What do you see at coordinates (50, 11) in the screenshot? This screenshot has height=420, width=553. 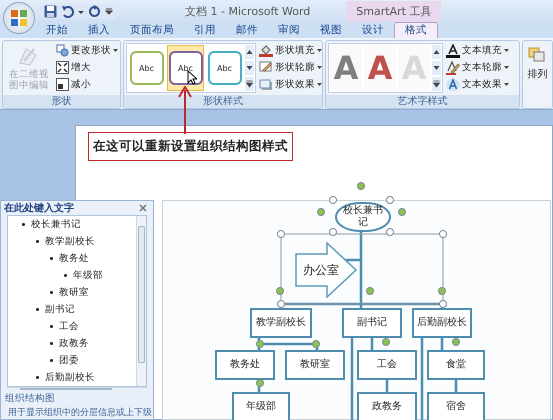 I see `save-icon` at bounding box center [50, 11].